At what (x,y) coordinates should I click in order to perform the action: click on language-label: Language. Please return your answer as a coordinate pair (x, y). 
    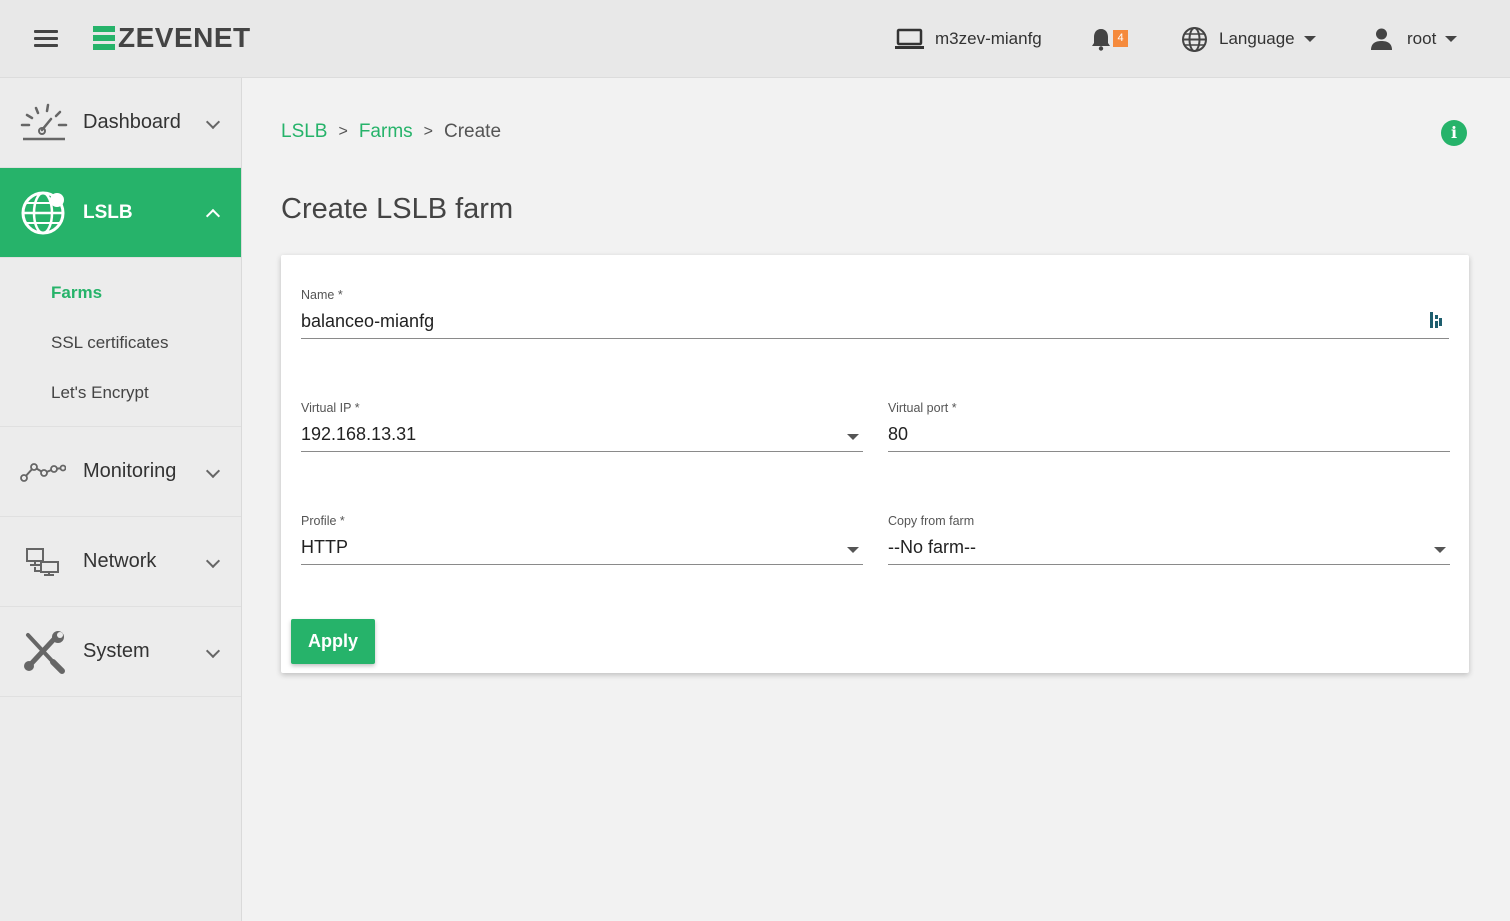
    Looking at the image, I should click on (1257, 38).